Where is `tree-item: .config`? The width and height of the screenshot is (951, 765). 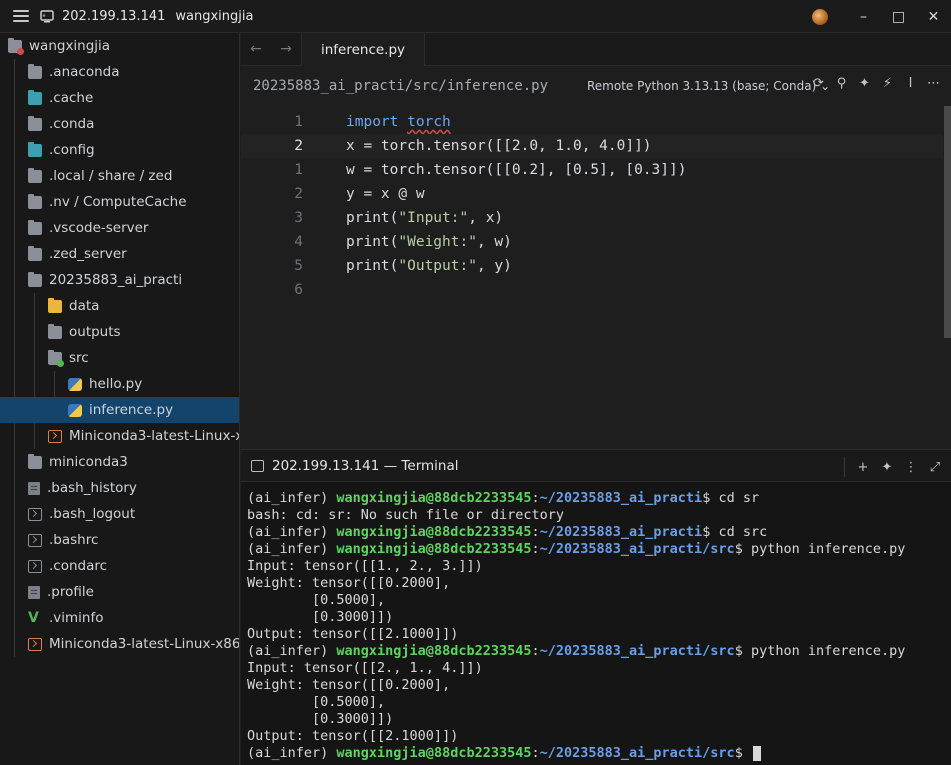 tree-item: .config is located at coordinates (119, 150).